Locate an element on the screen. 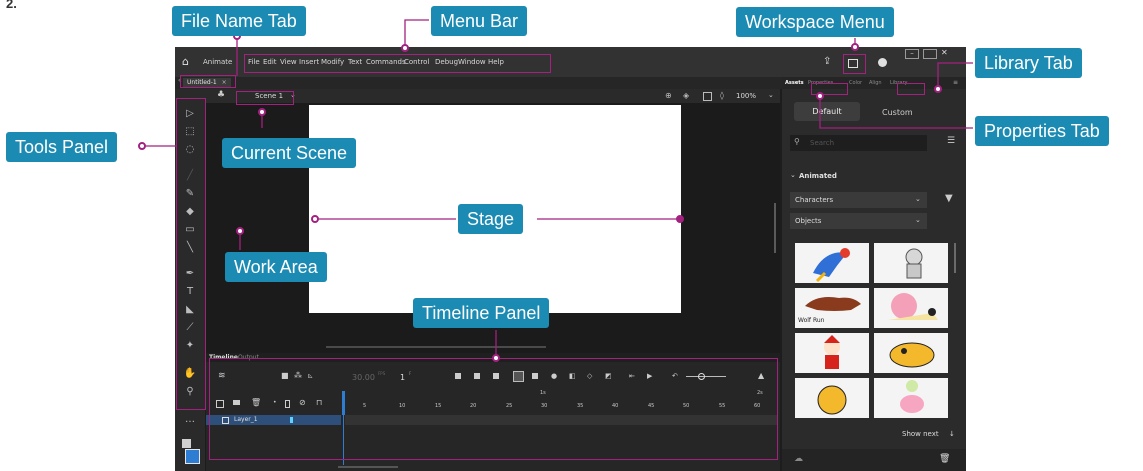  callout-workspace-menu: Workspace Menu is located at coordinates (815, 22).